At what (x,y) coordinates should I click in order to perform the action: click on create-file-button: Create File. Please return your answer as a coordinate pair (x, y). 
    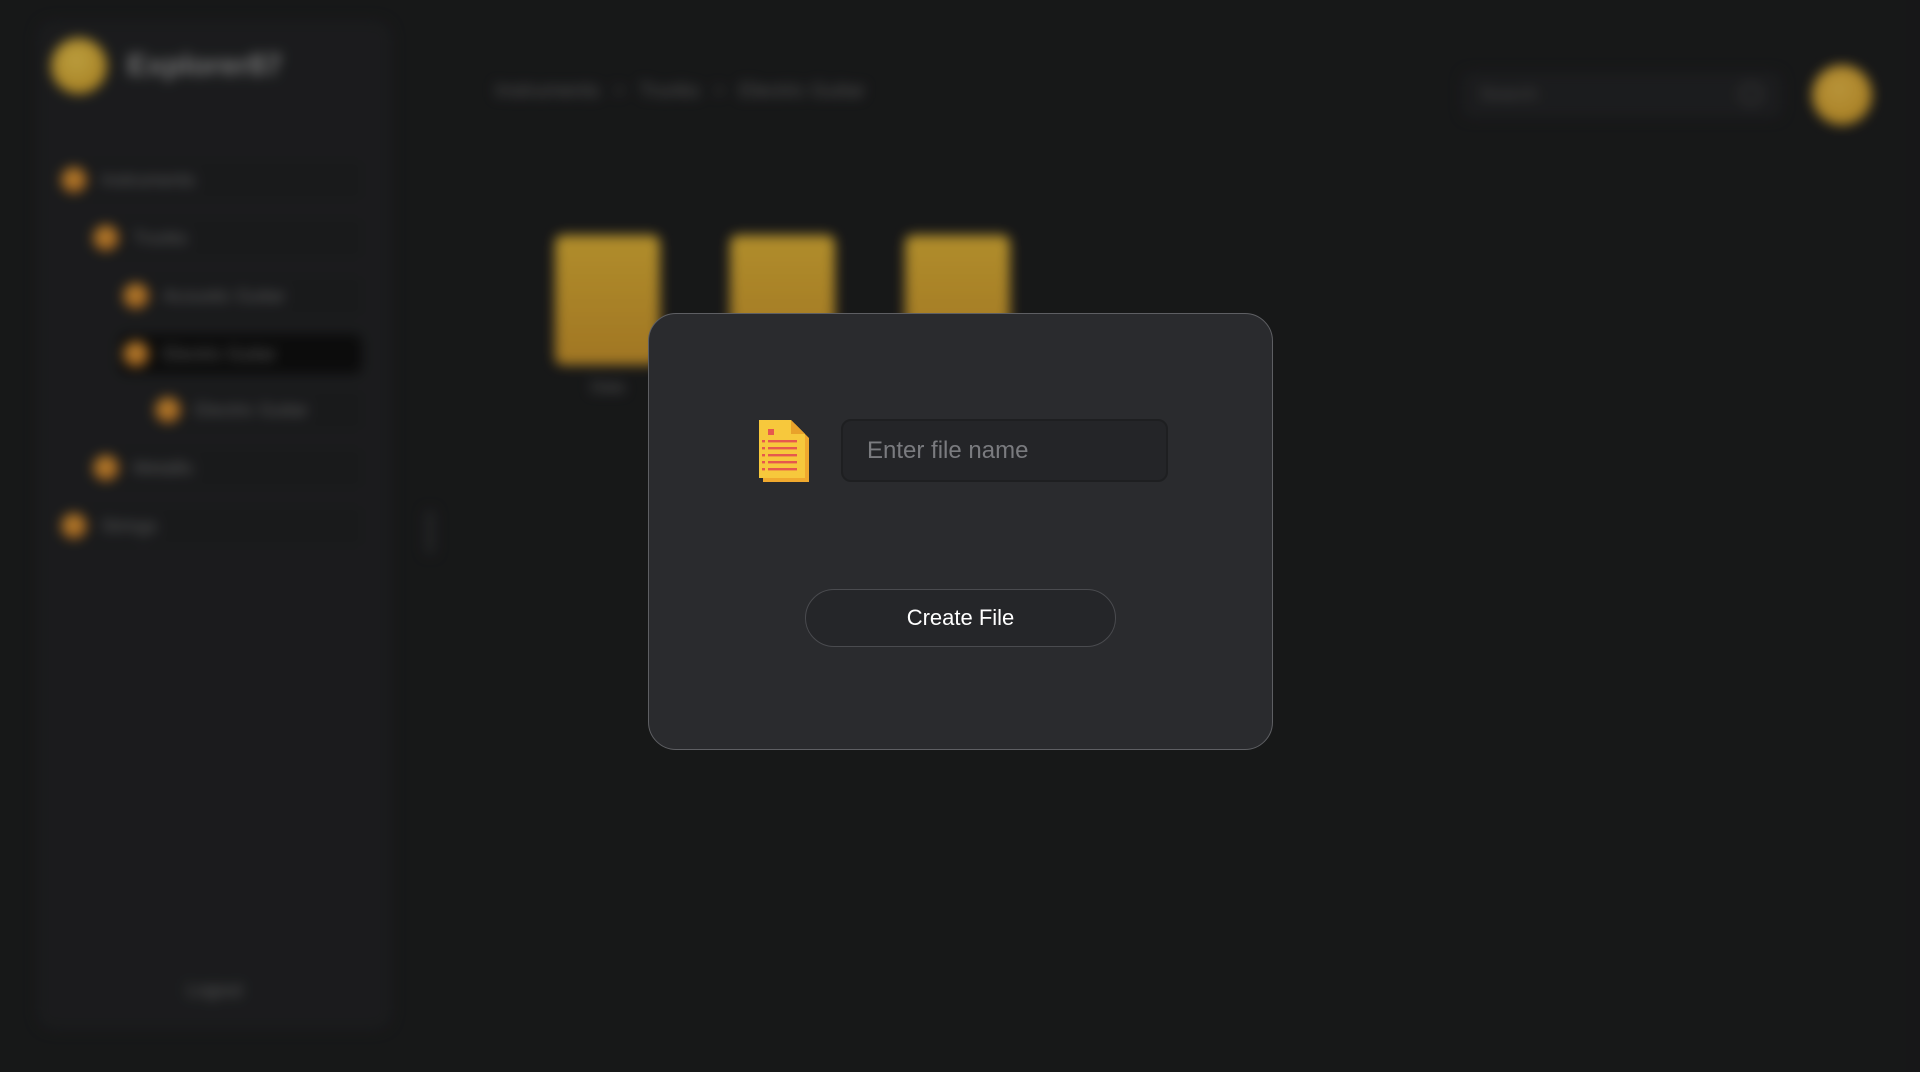
    Looking at the image, I should click on (960, 618).